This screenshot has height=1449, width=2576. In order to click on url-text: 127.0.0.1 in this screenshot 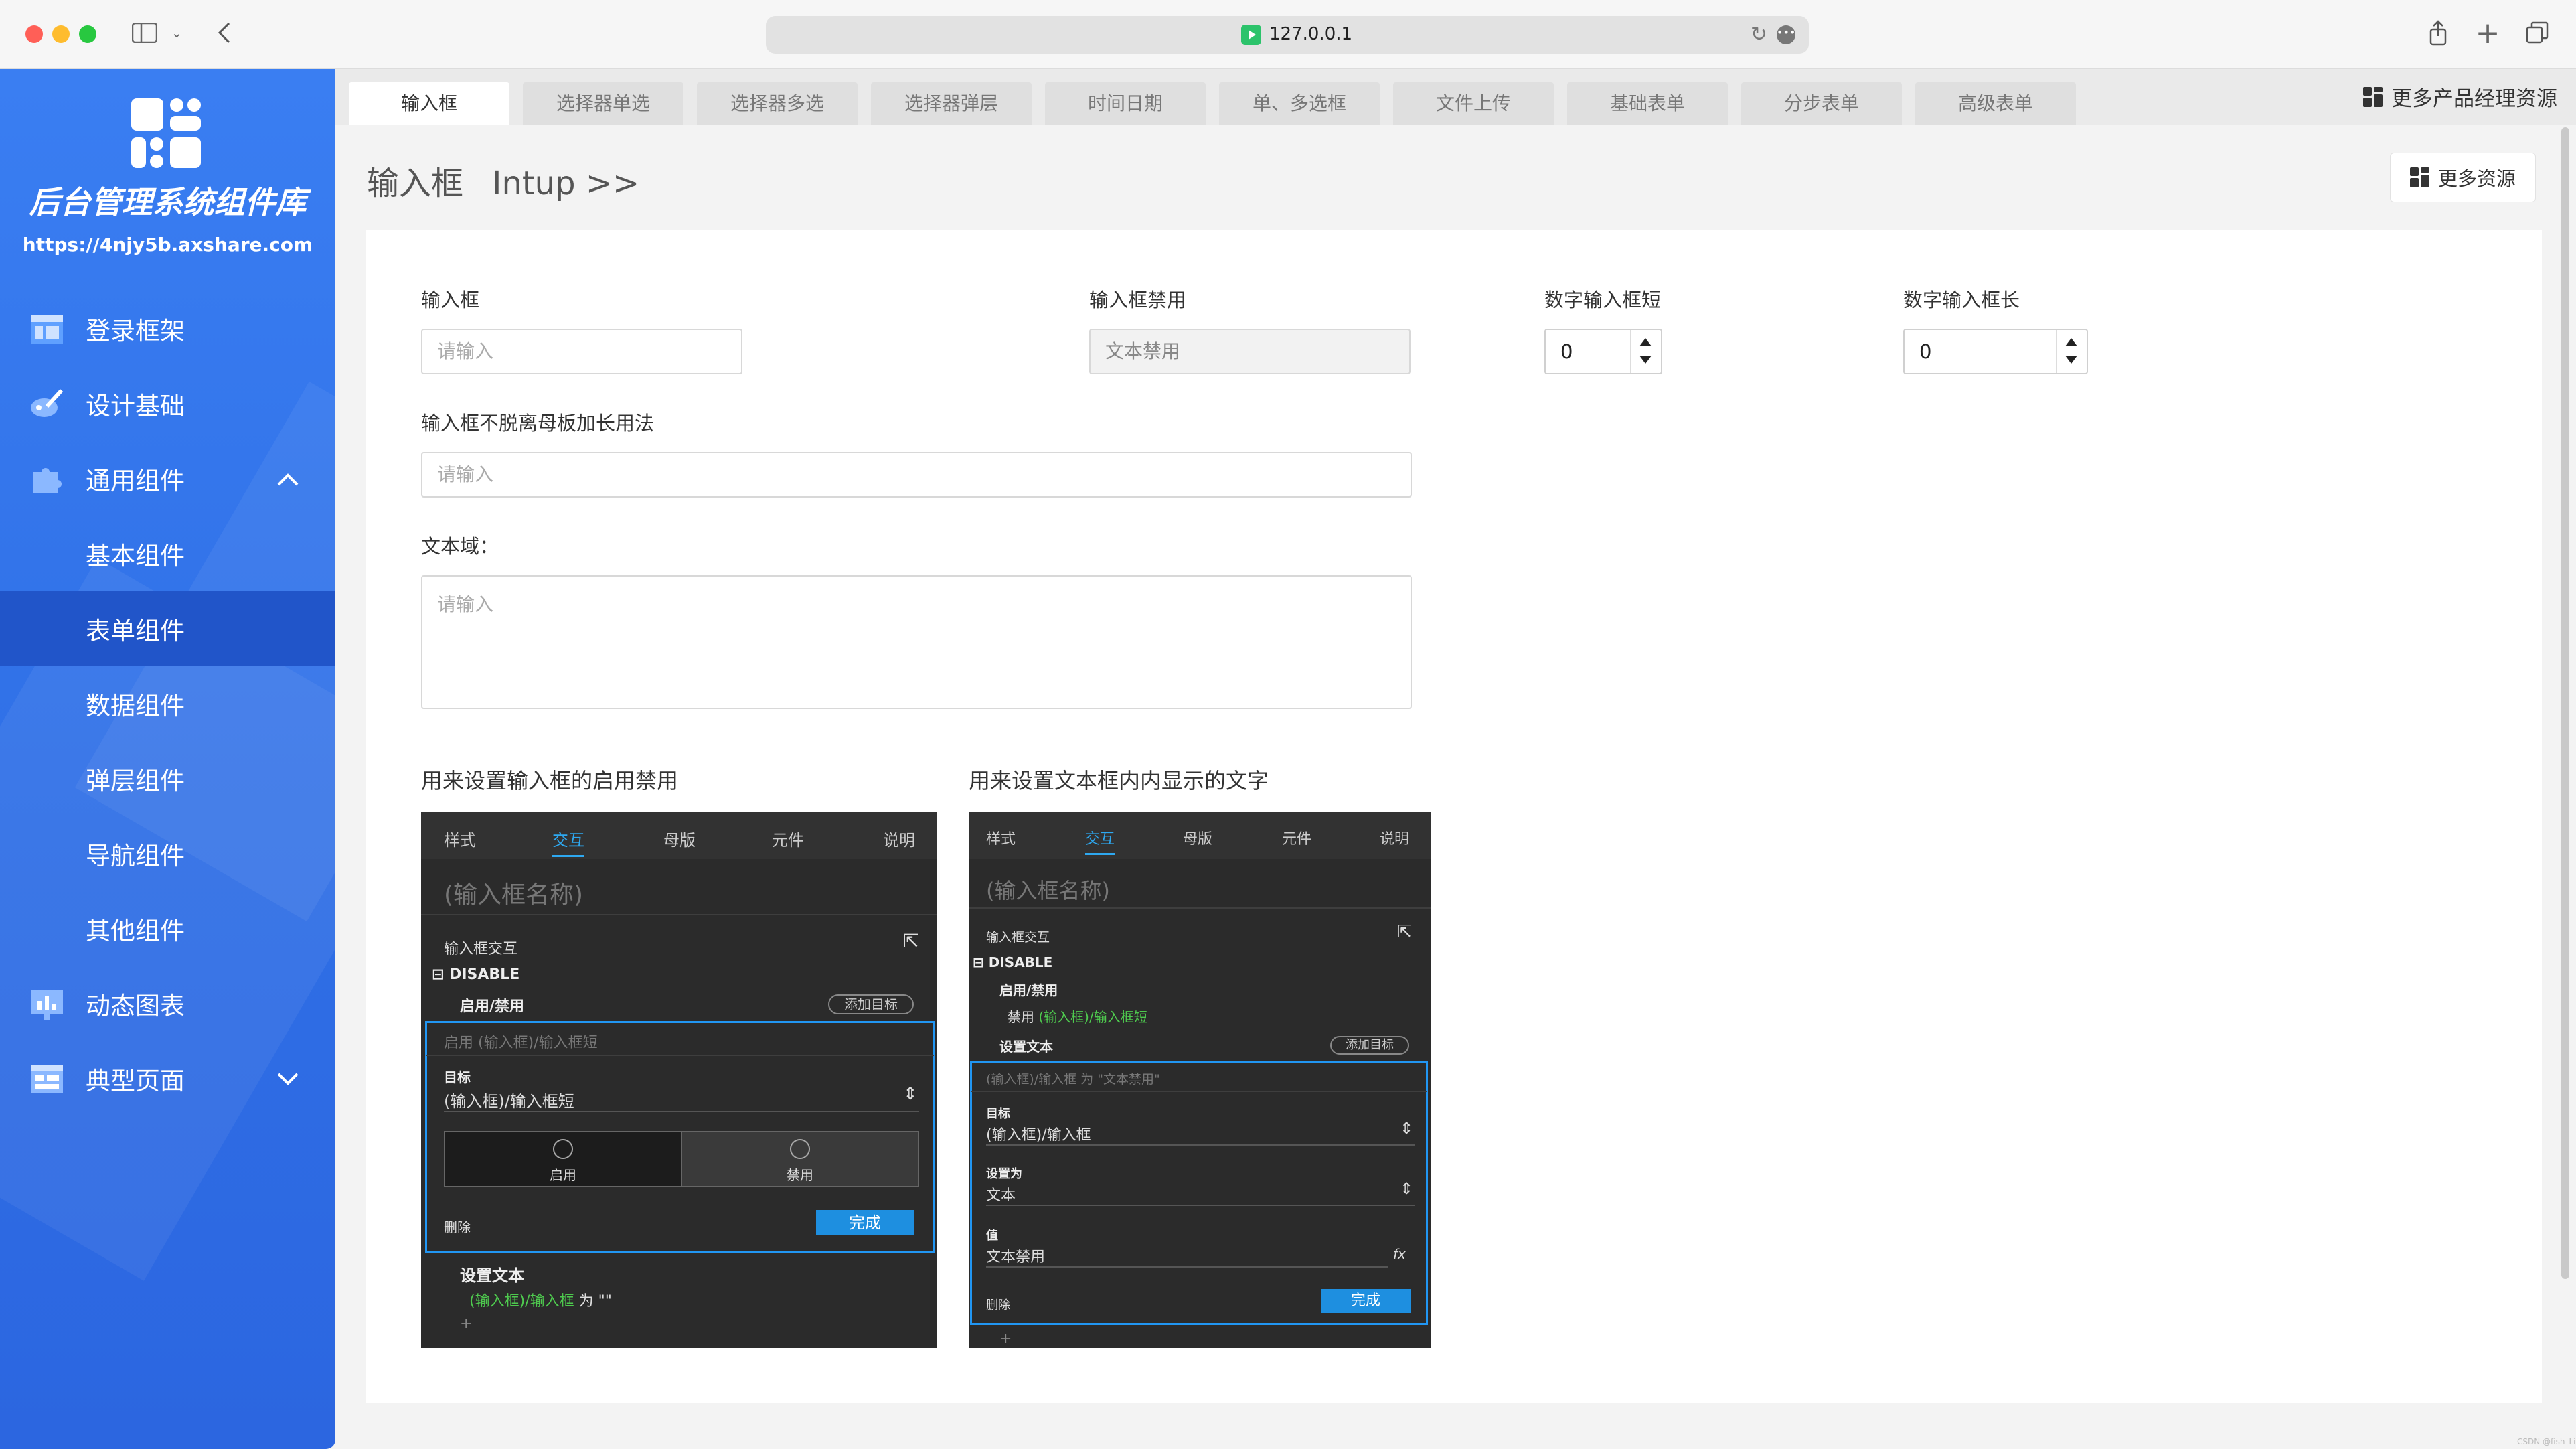, I will do `click(1311, 34)`.